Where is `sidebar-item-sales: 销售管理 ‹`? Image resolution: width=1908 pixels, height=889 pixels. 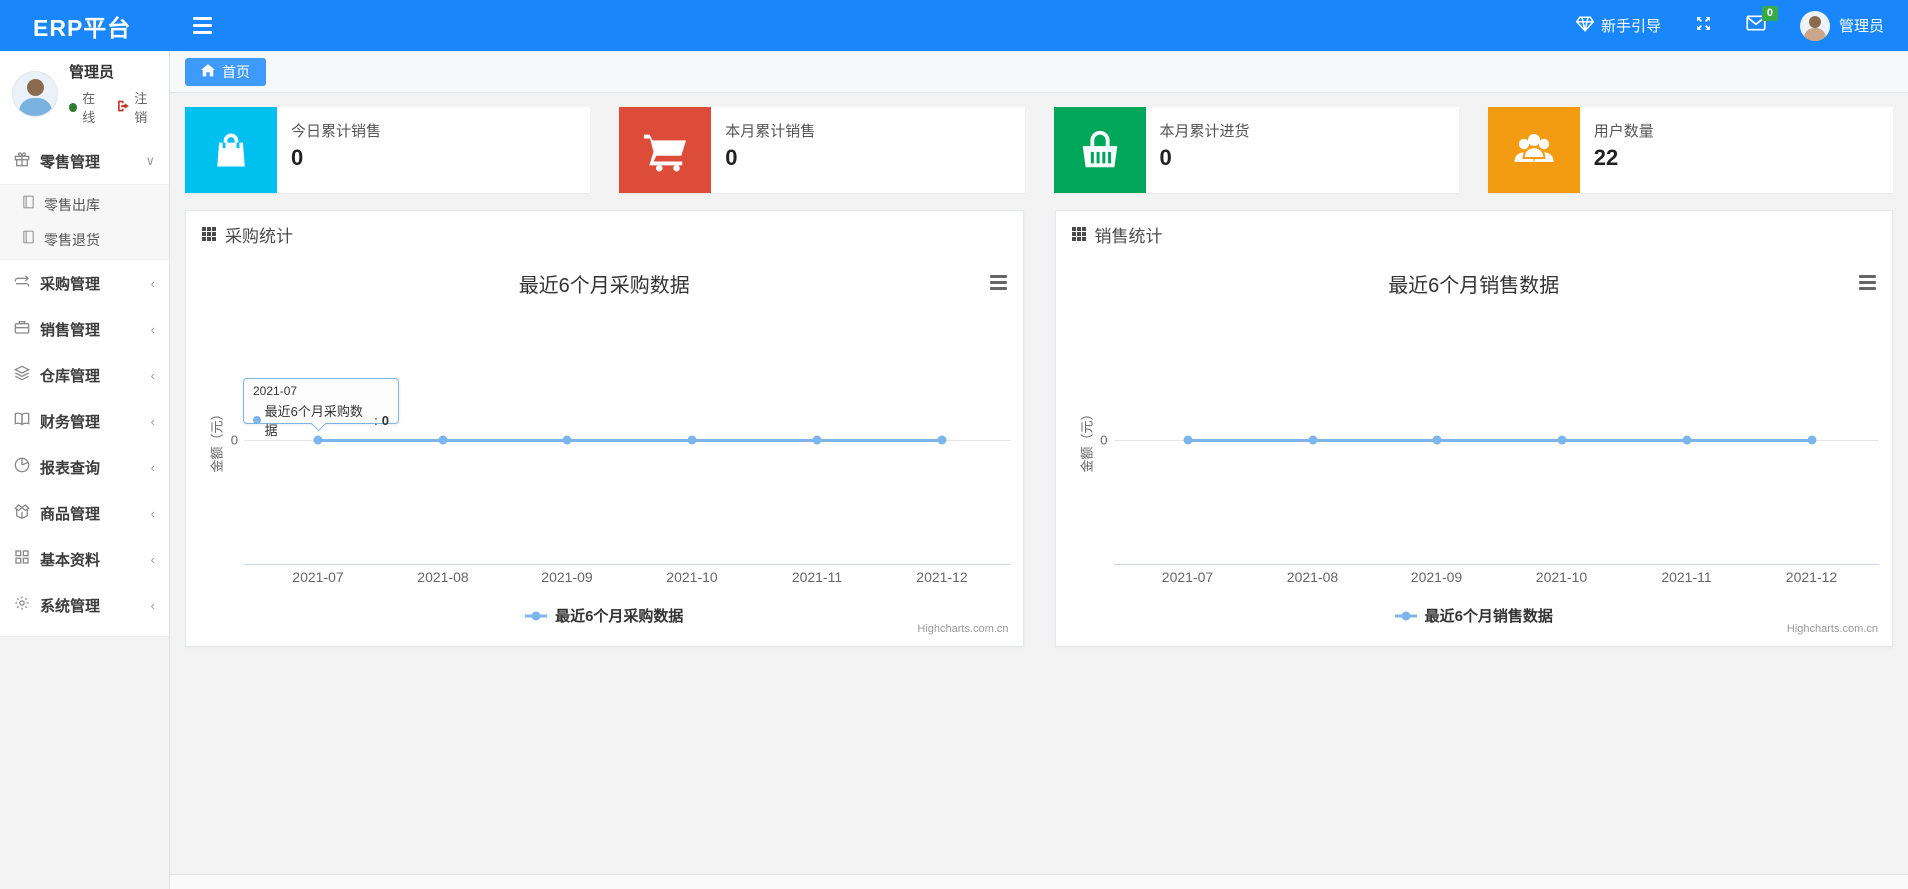 sidebar-item-sales: 销售管理 ‹ is located at coordinates (84, 329).